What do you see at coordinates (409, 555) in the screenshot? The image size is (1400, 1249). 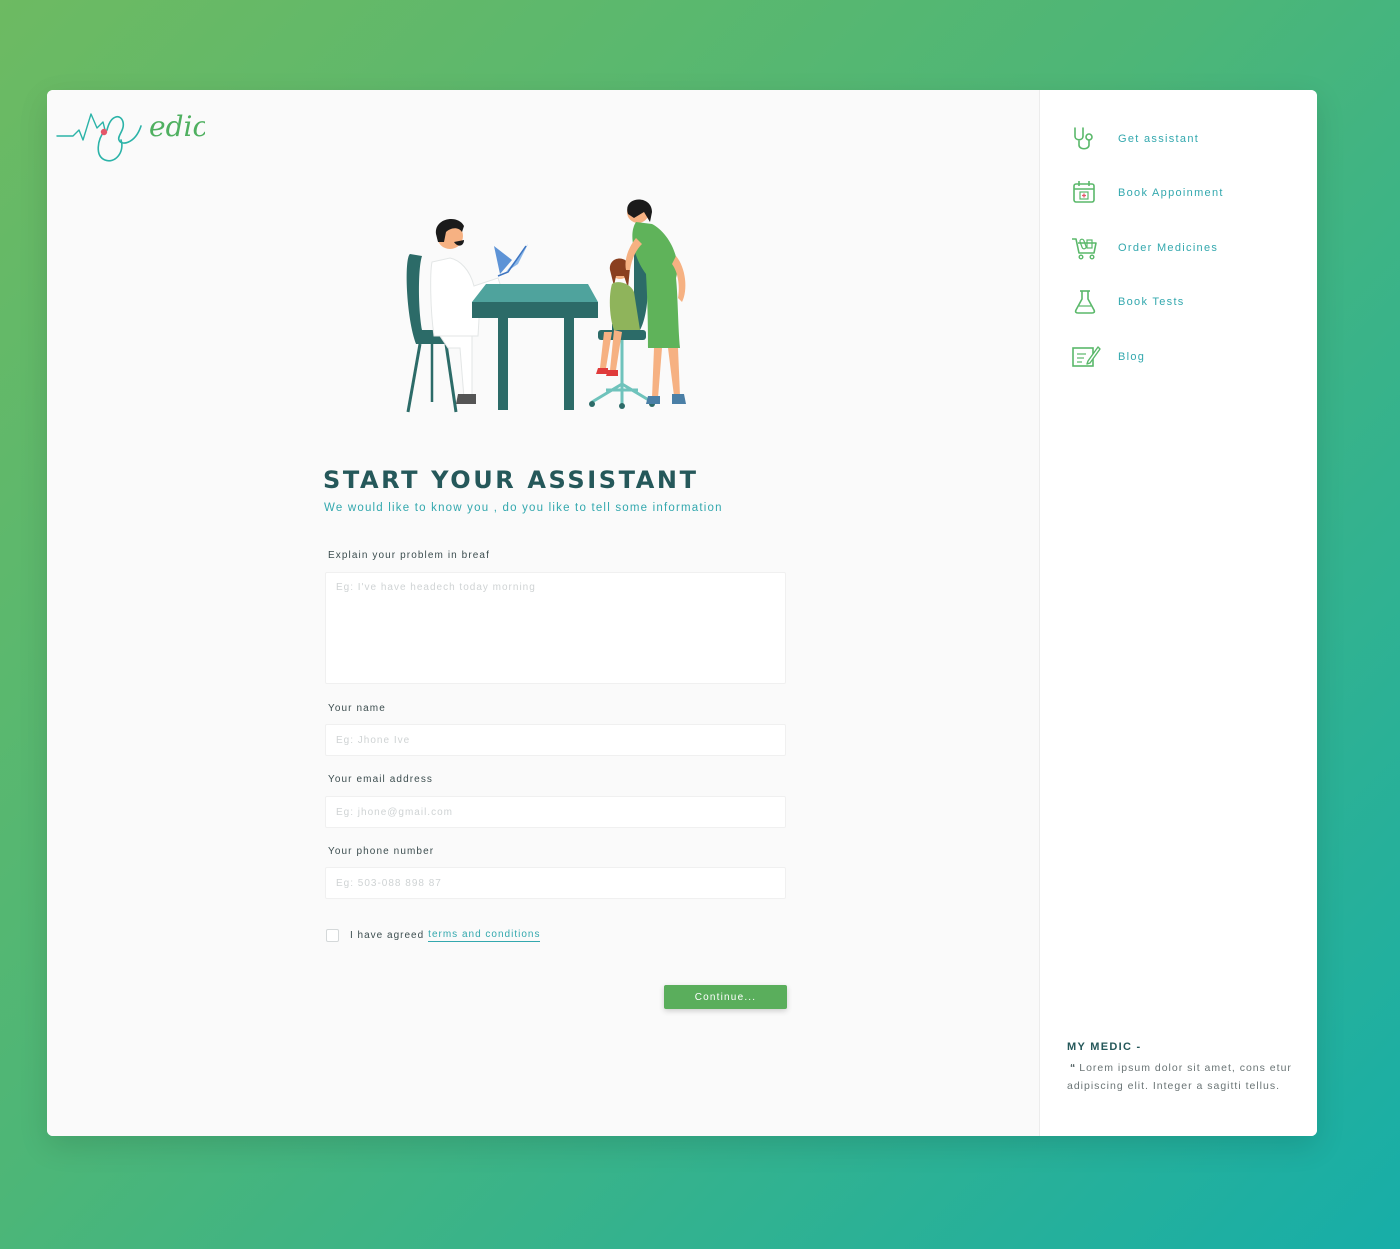 I see `problem-label: Explain your problem in breaf` at bounding box center [409, 555].